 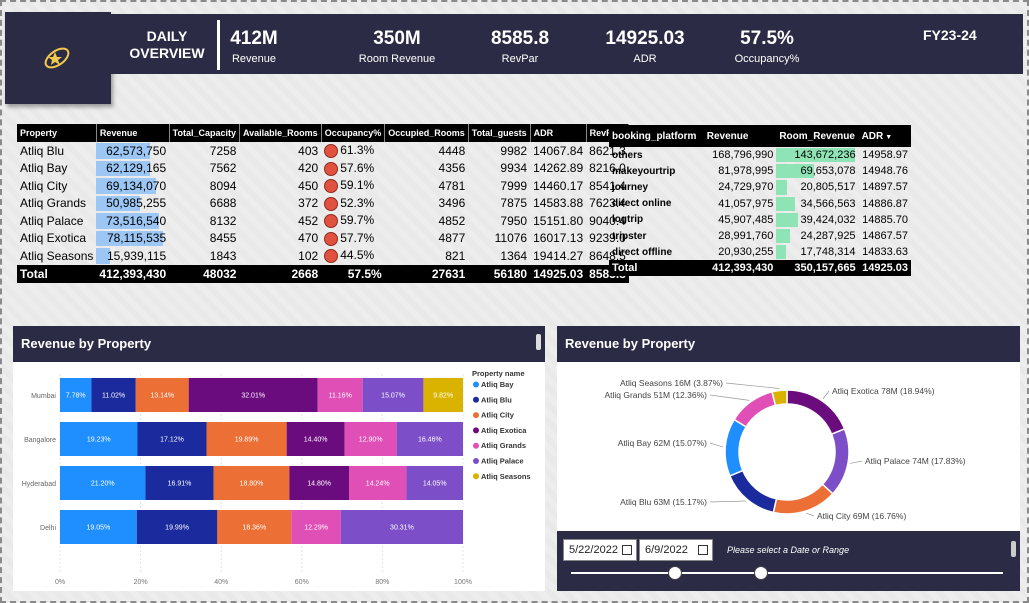 I want to click on total-revenue: 412,393,430, so click(x=133, y=273).